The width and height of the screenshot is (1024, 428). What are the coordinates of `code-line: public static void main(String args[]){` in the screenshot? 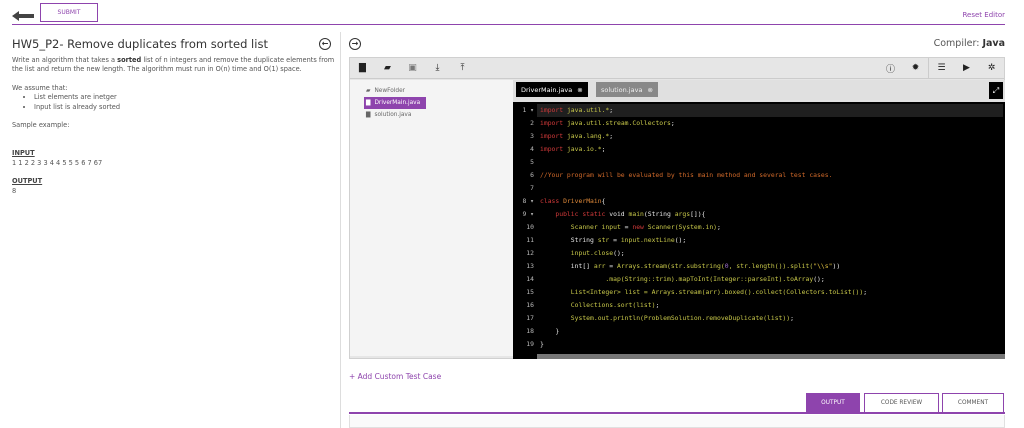 It's located at (770, 214).